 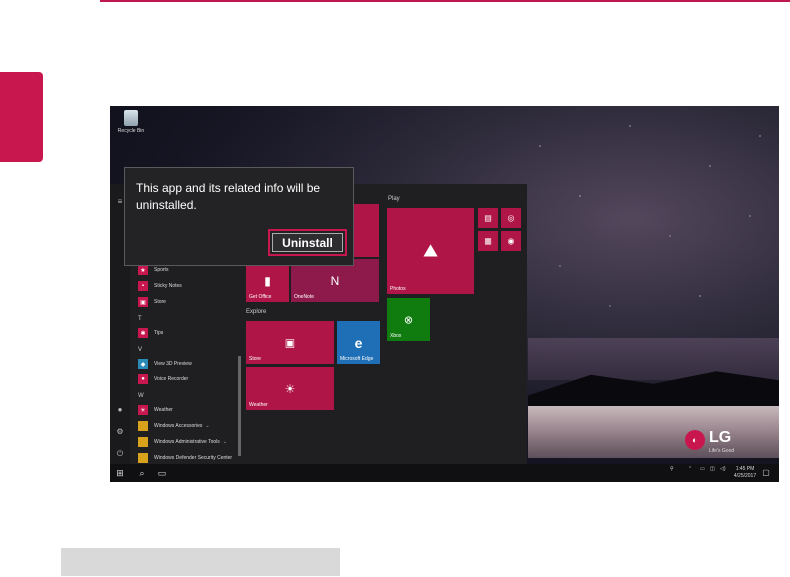 What do you see at coordinates (159, 333) in the screenshot?
I see `app-label: Tips` at bounding box center [159, 333].